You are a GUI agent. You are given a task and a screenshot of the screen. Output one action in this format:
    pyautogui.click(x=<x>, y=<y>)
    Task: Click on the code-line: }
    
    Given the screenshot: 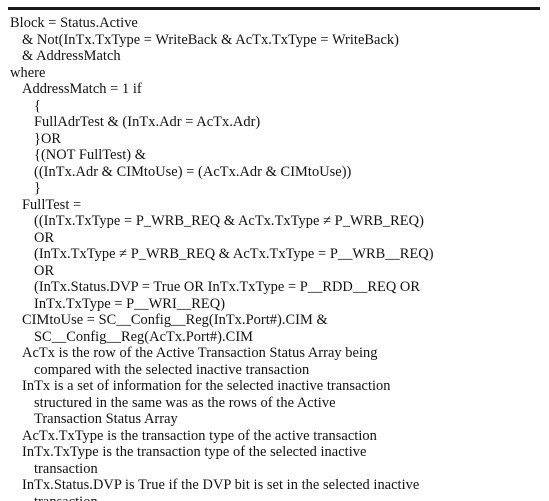 What is the action you would take?
    pyautogui.click(x=37, y=188)
    